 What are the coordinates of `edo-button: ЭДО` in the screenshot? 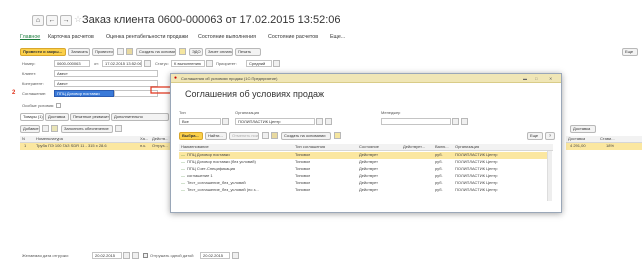 It's located at (196, 52).